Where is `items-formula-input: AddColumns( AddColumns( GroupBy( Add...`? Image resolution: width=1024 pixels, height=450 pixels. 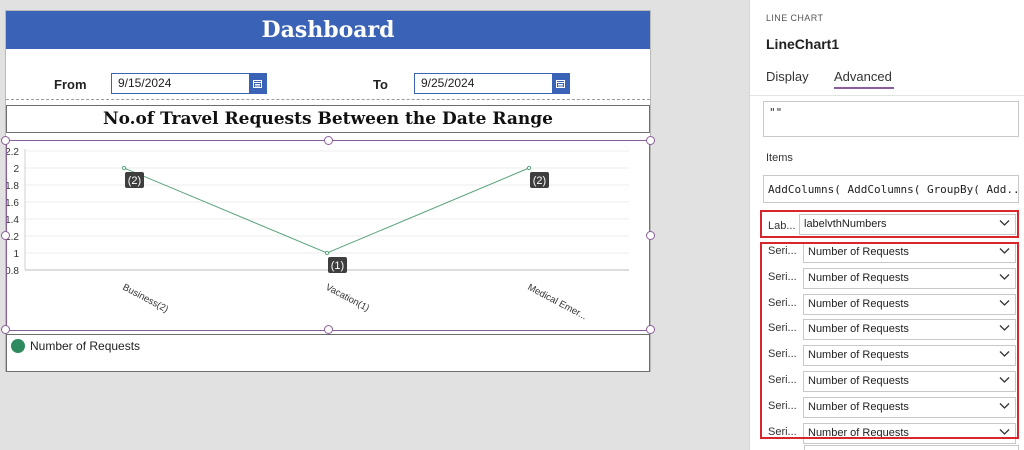
items-formula-input: AddColumns( AddColumns( GroupBy( Add... is located at coordinates (891, 189).